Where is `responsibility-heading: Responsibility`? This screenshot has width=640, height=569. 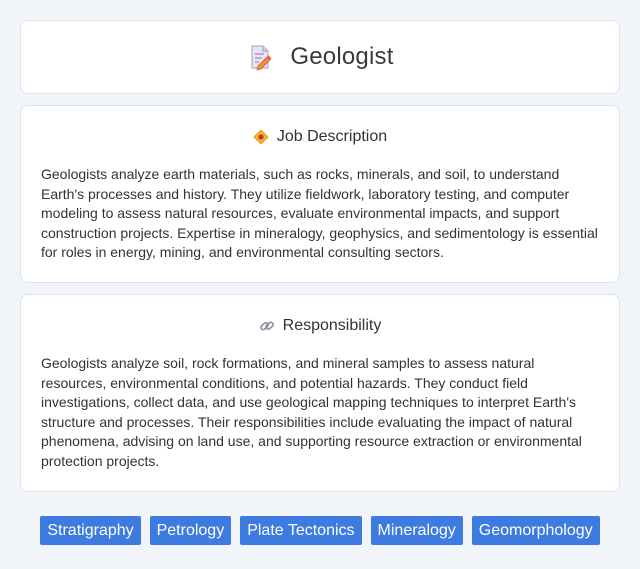
responsibility-heading: Responsibility is located at coordinates (332, 325).